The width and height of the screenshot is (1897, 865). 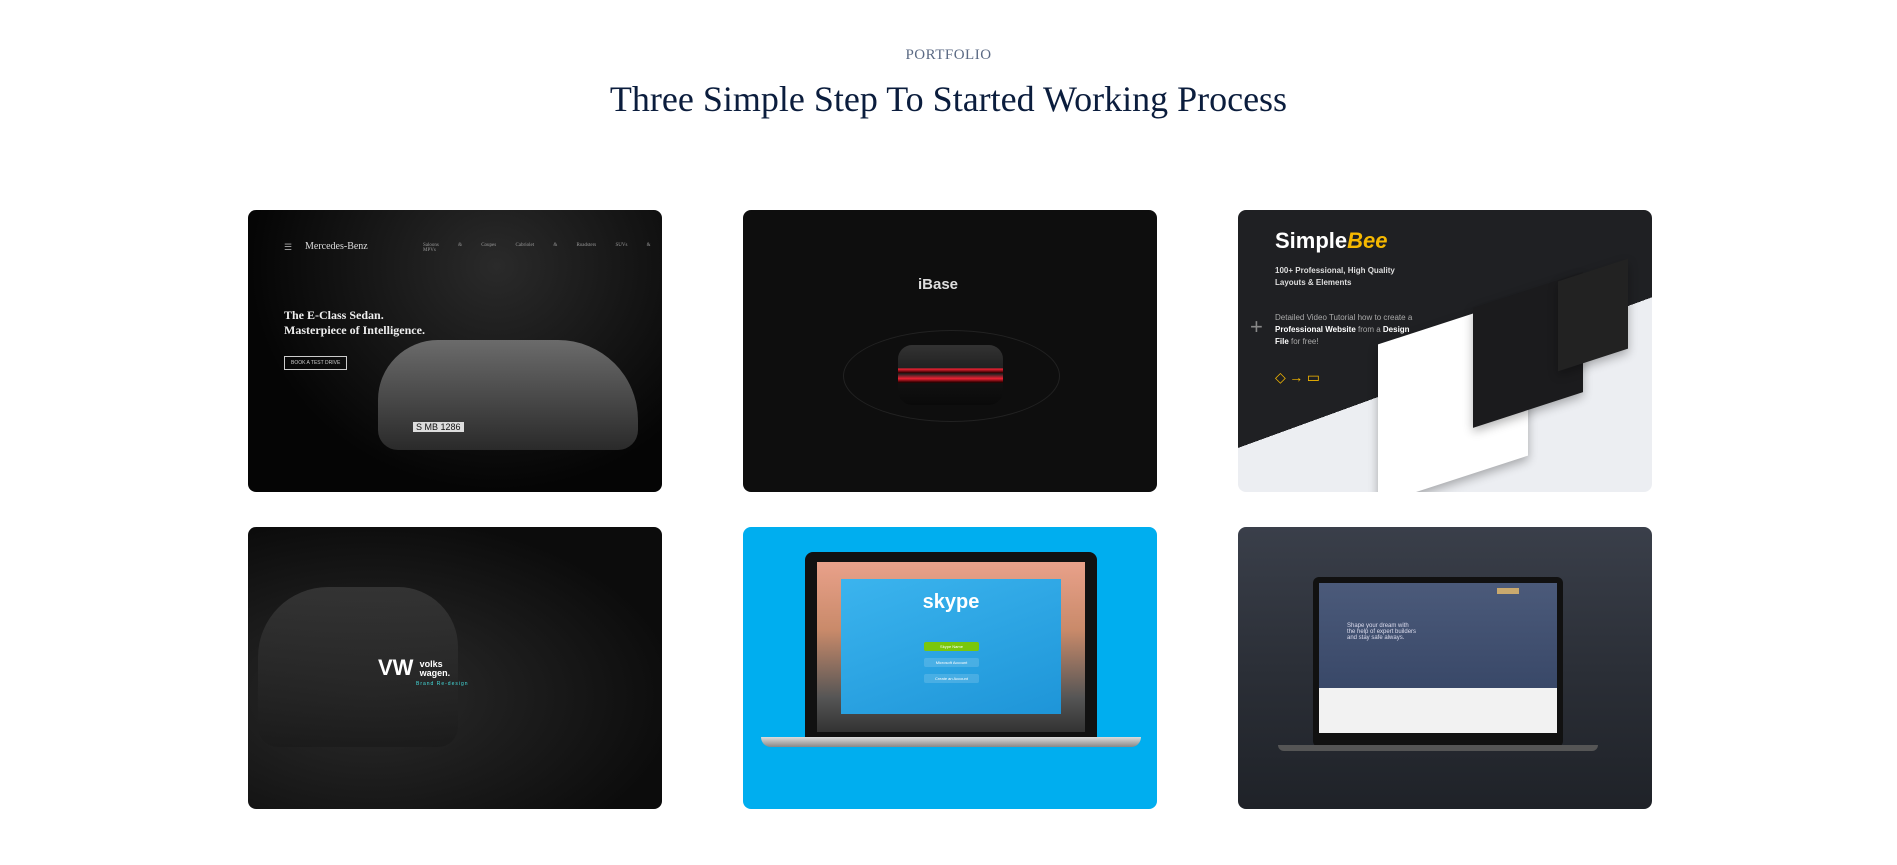 I want to click on brand-part: wagen., so click(x=435, y=673).